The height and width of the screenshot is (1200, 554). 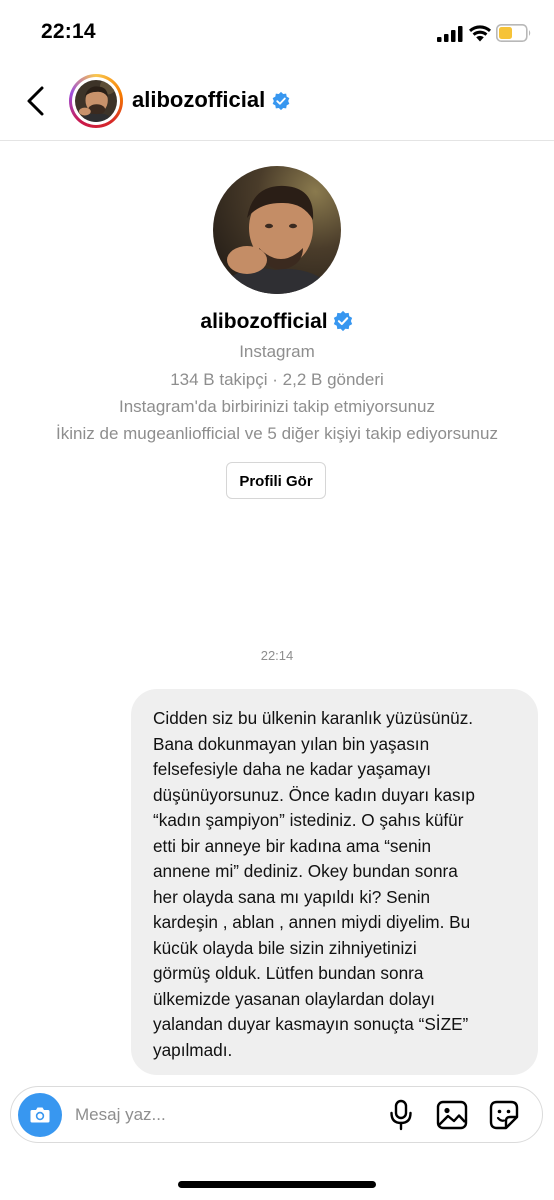 I want to click on message-line: etti bir anneye bir kadına ama “senin, so click(x=292, y=845).